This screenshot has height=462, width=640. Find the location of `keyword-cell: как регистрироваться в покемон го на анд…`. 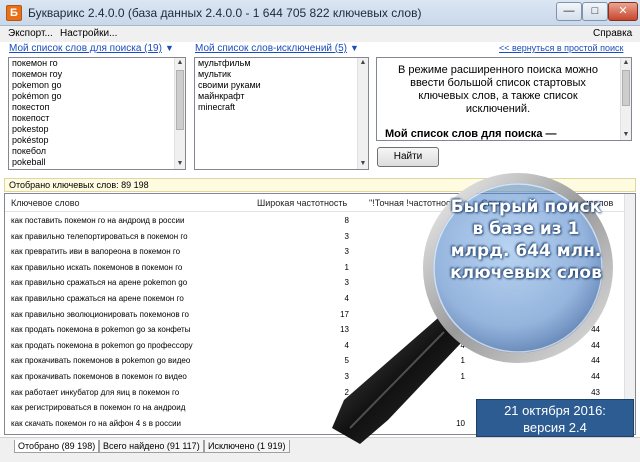

keyword-cell: как регистрироваться в покемон го на анд… is located at coordinates (98, 408).